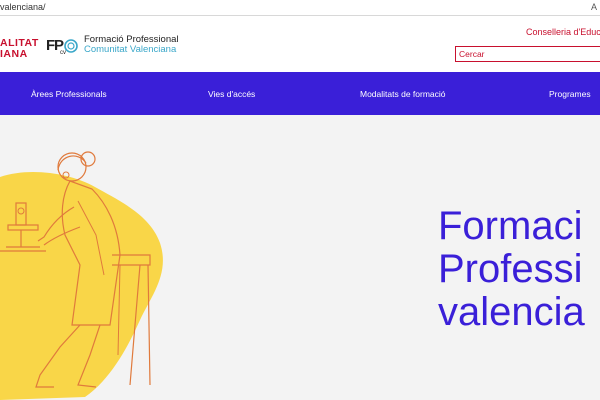  I want to click on conselleria-link: Conselleria d'Educa, so click(563, 32).